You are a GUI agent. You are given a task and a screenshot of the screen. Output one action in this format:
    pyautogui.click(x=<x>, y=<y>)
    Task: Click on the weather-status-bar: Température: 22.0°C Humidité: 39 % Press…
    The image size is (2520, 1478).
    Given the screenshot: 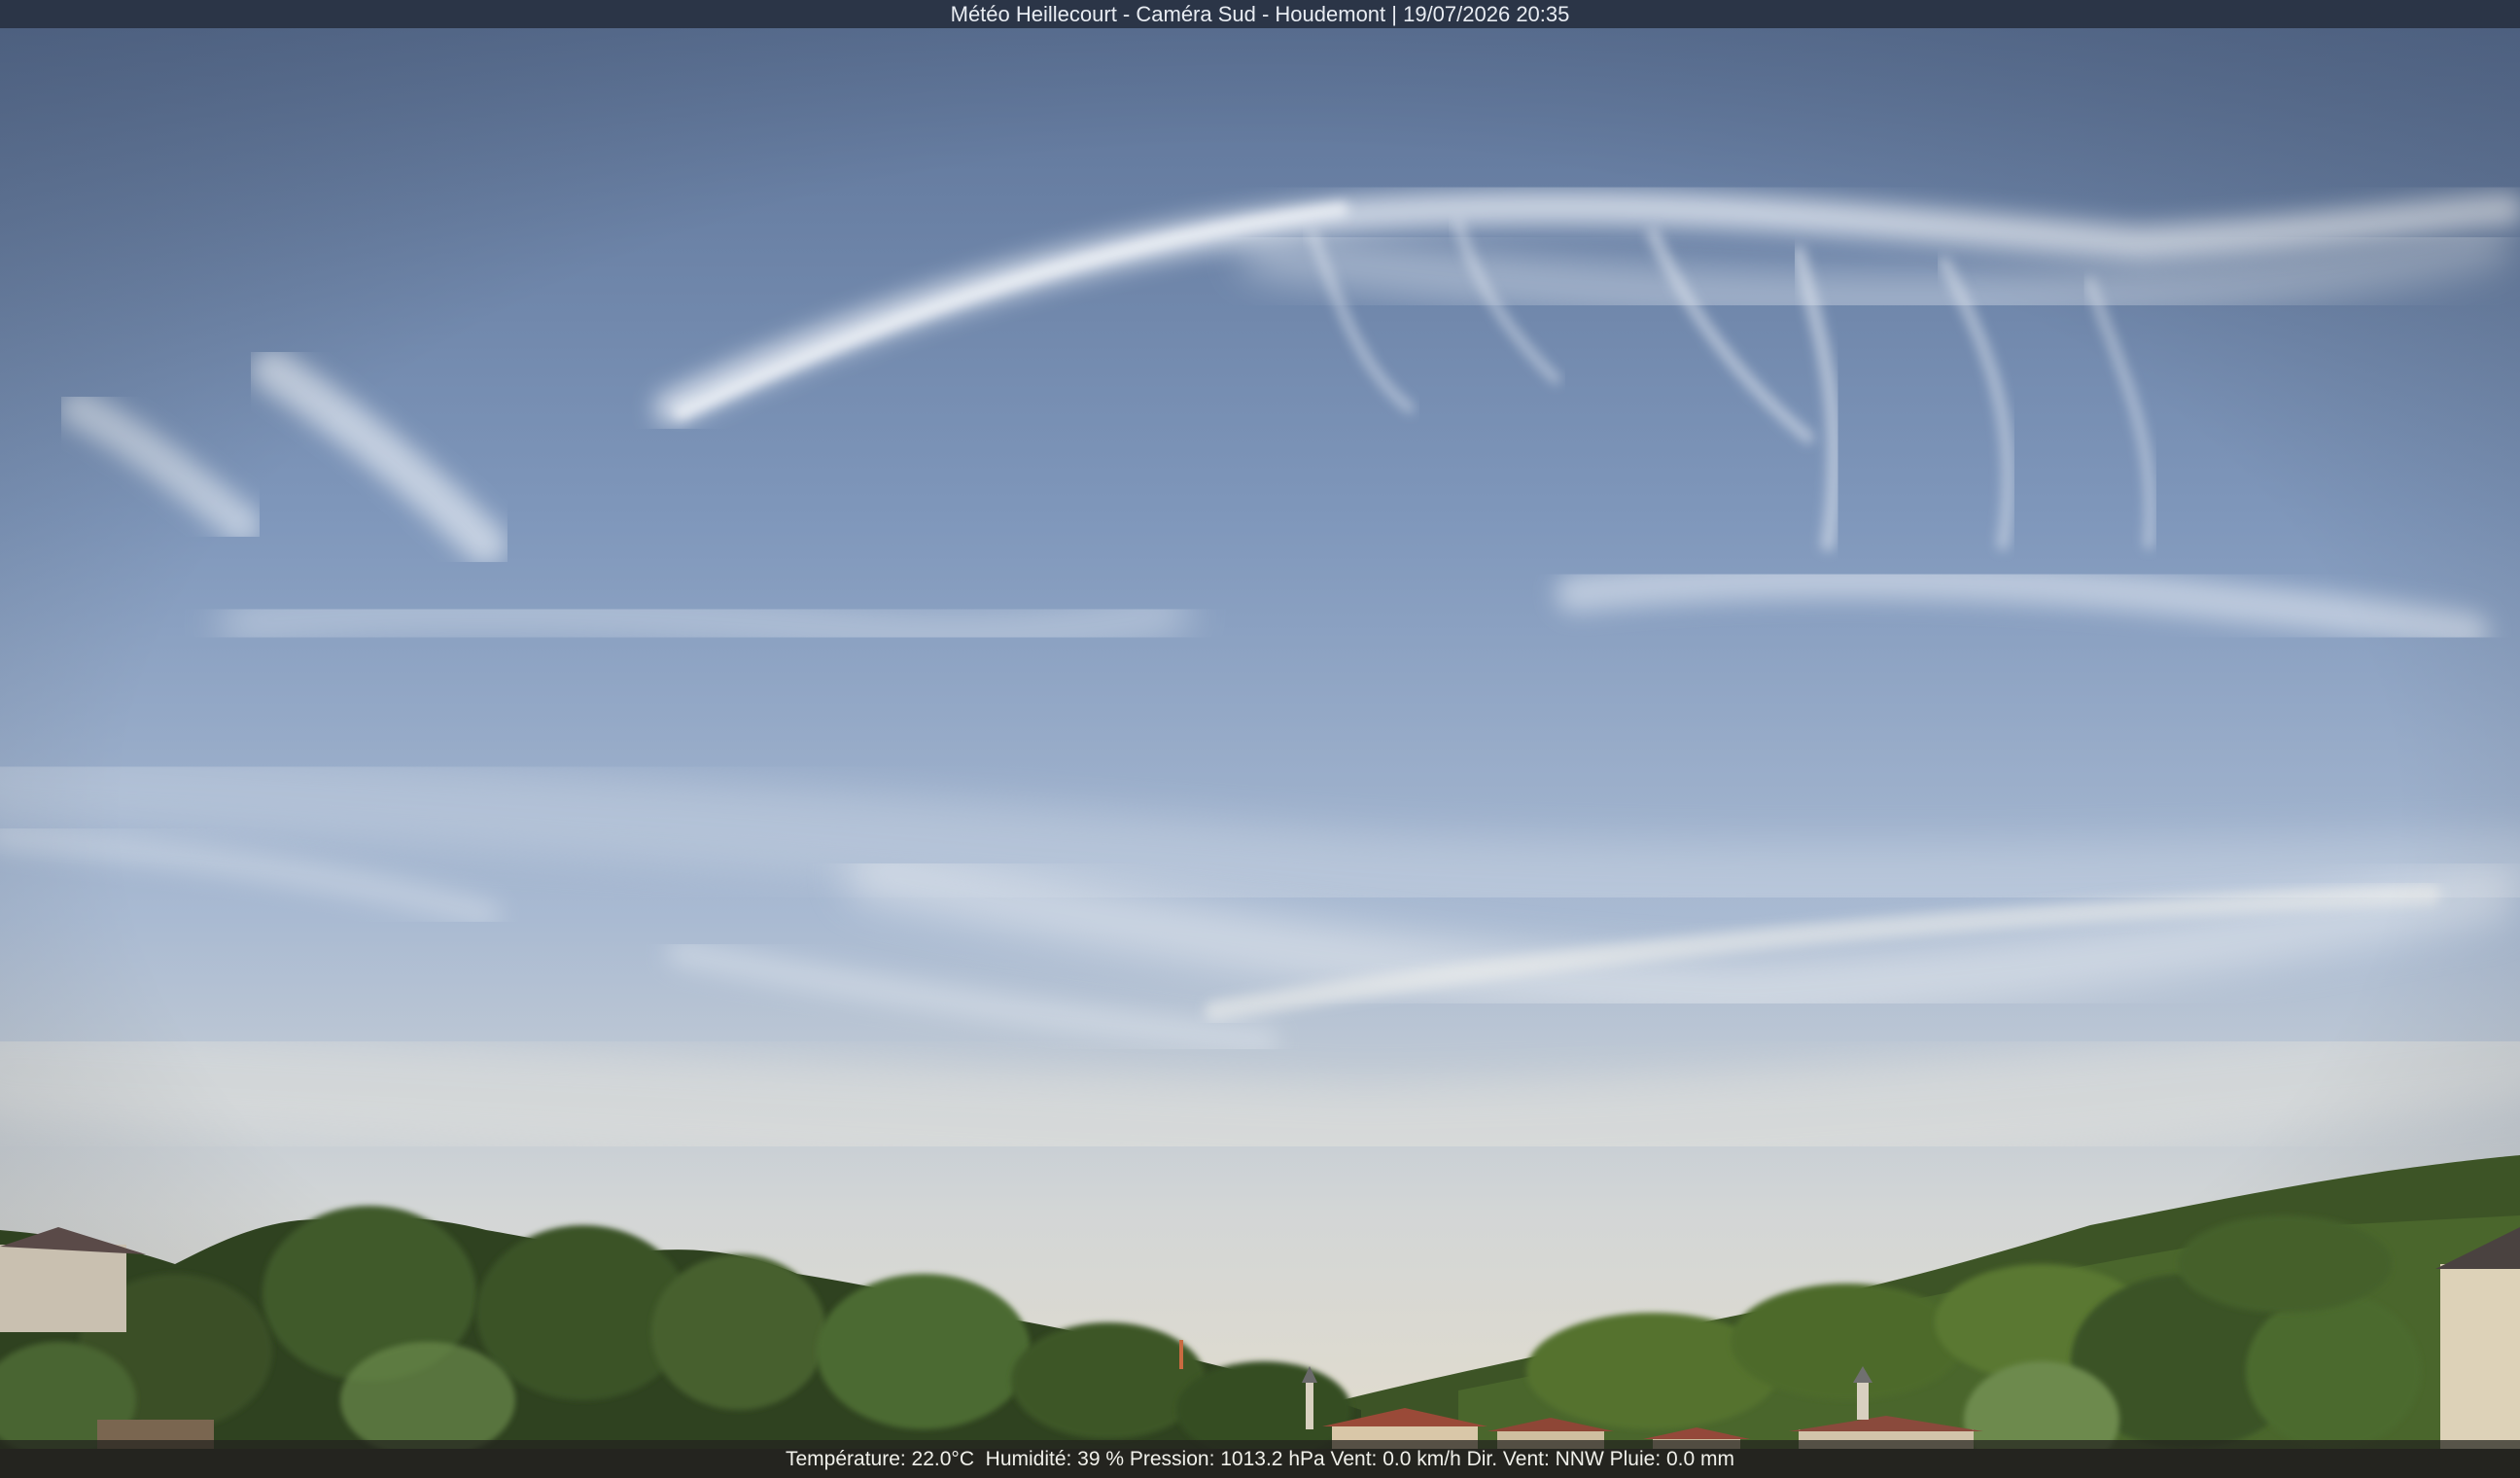 What is the action you would take?
    pyautogui.click(x=1260, y=1459)
    